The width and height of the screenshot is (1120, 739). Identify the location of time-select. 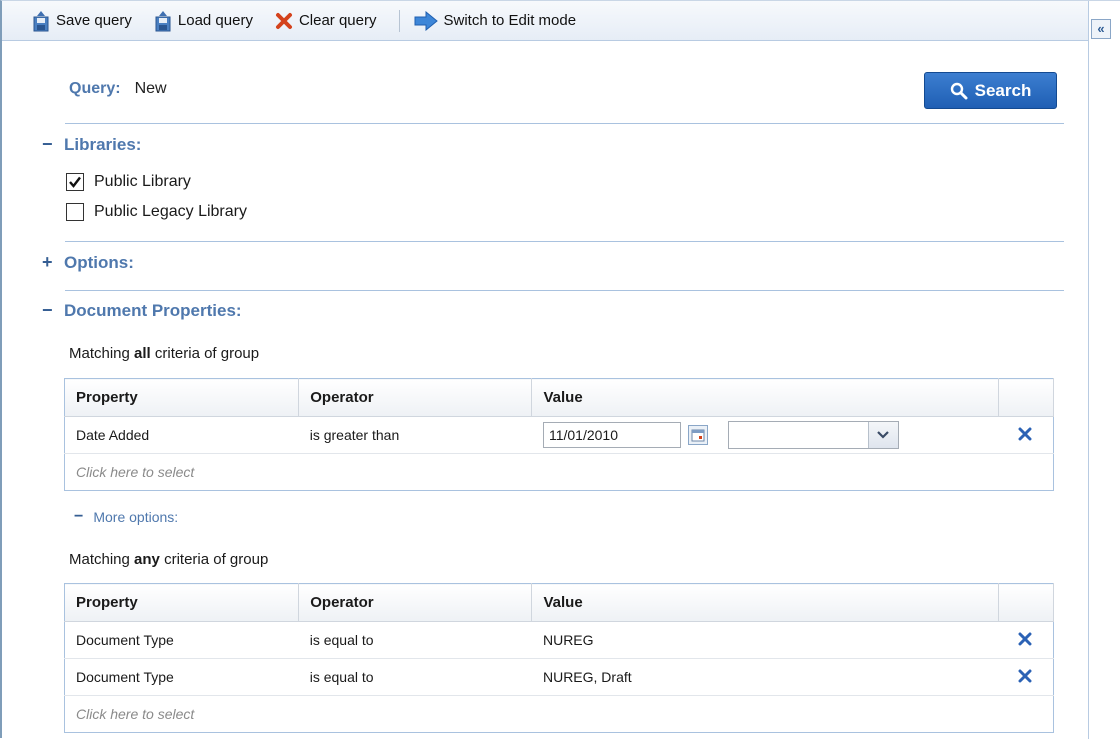
(813, 435).